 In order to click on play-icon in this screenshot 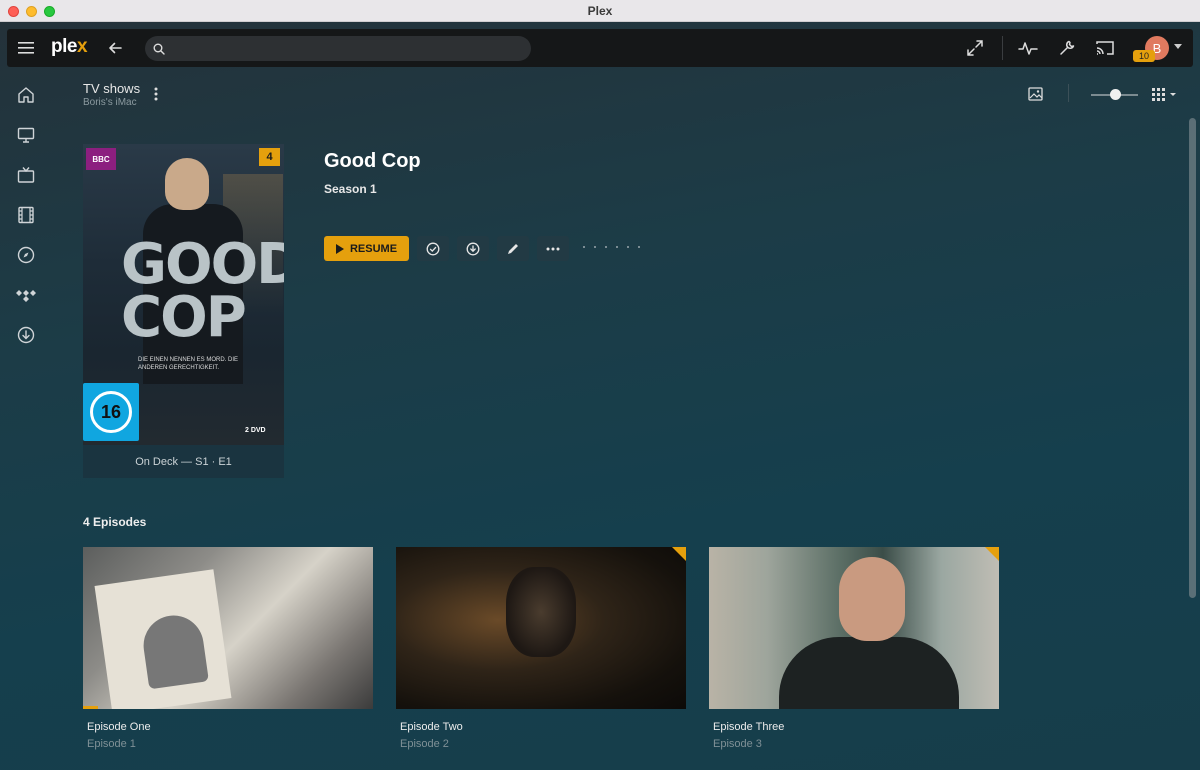, I will do `click(339, 248)`.